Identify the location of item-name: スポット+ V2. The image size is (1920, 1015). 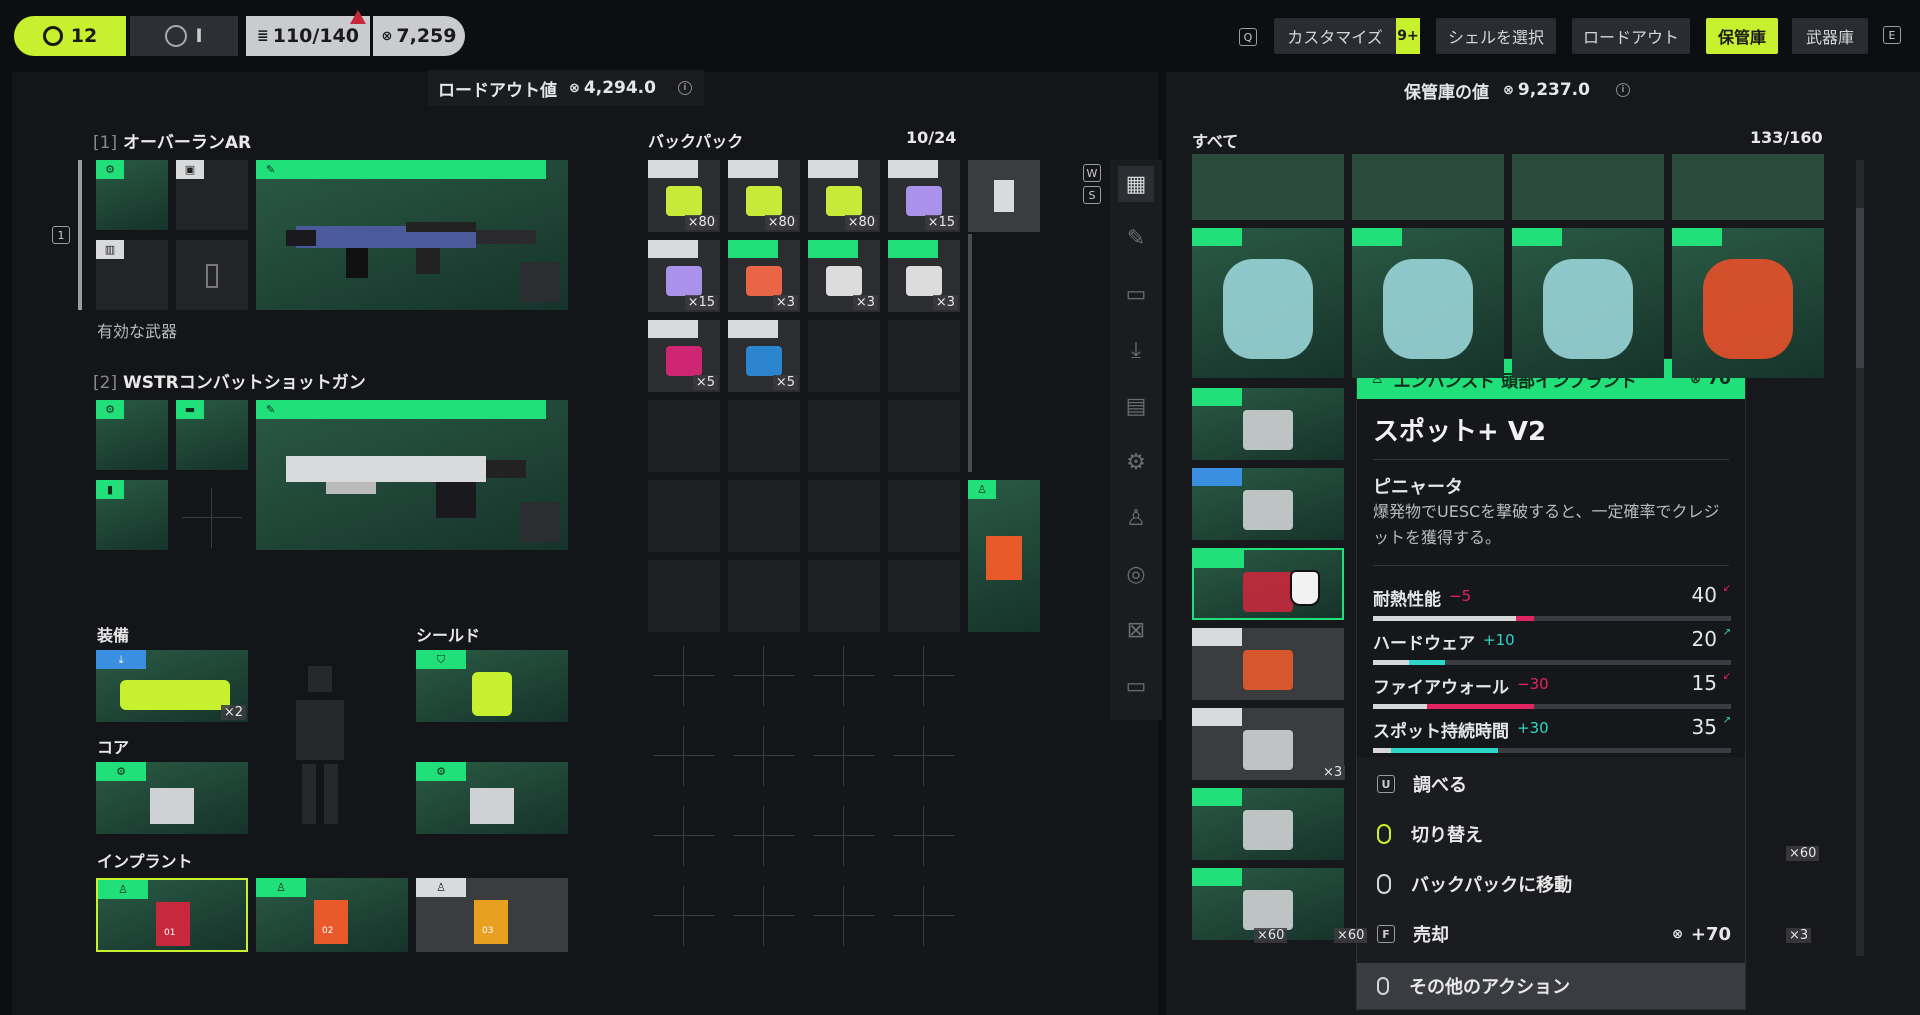
(1460, 432).